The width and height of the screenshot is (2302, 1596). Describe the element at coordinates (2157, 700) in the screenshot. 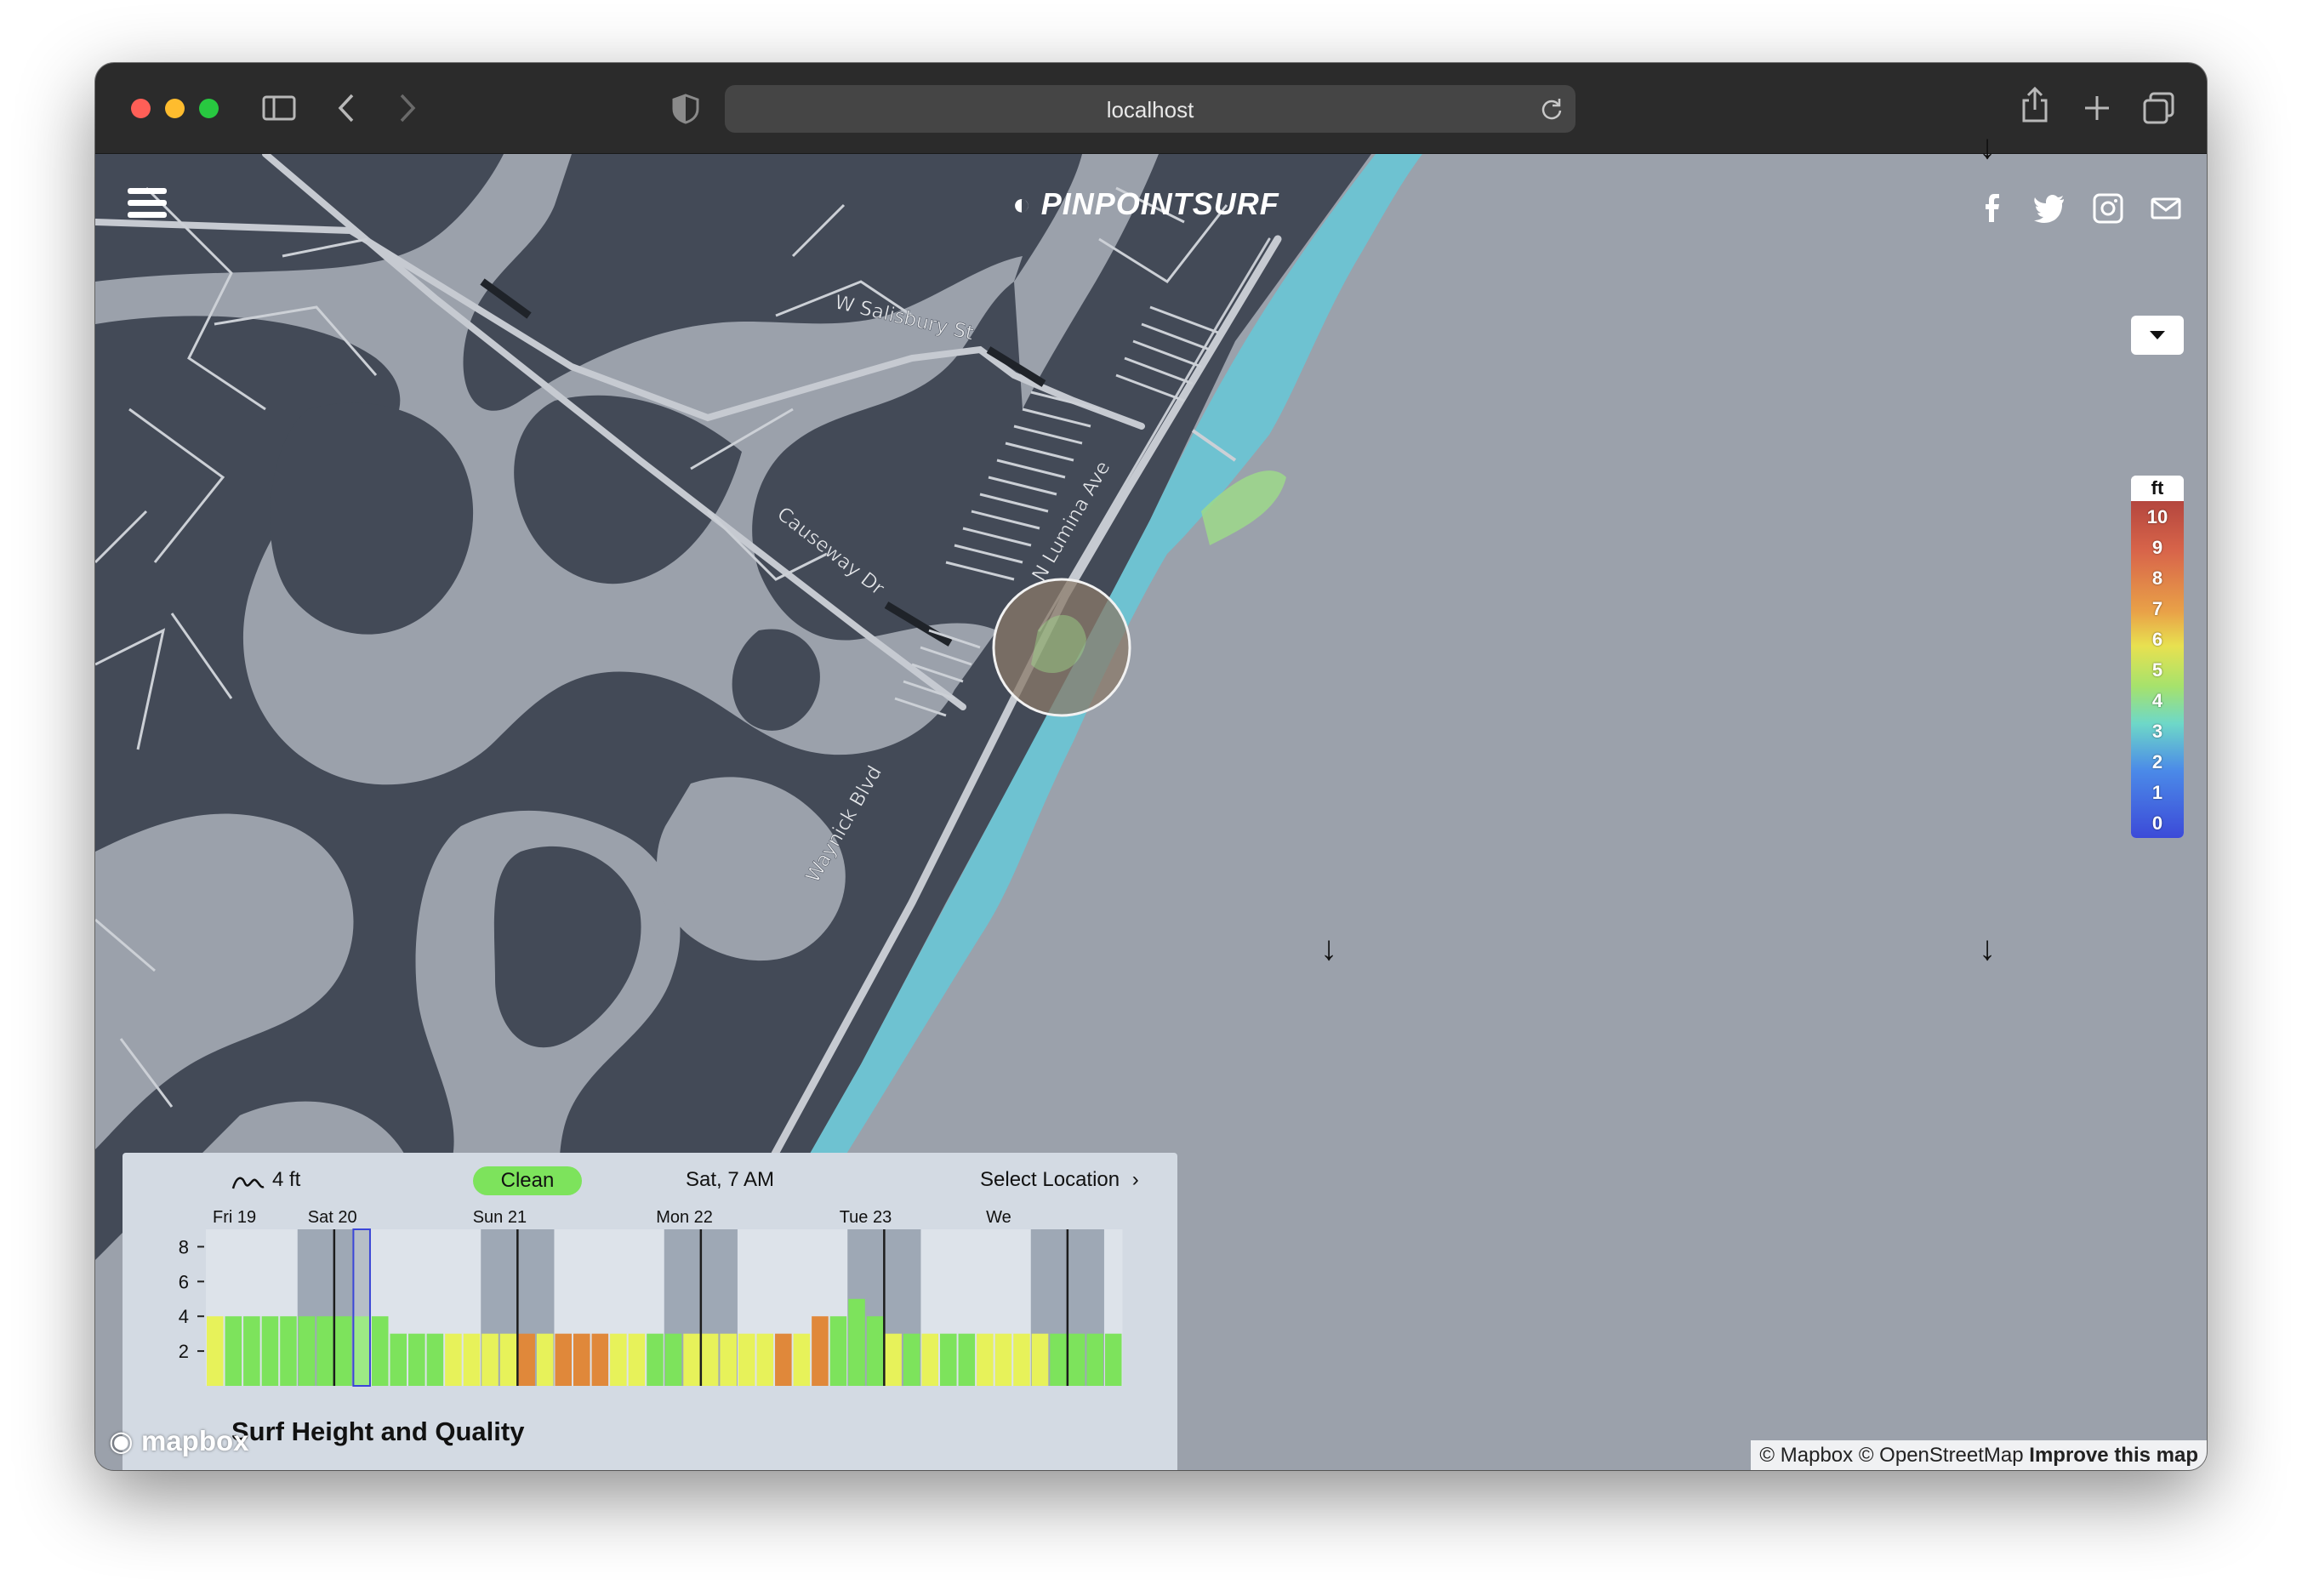

I see `legend-label: 4` at that location.